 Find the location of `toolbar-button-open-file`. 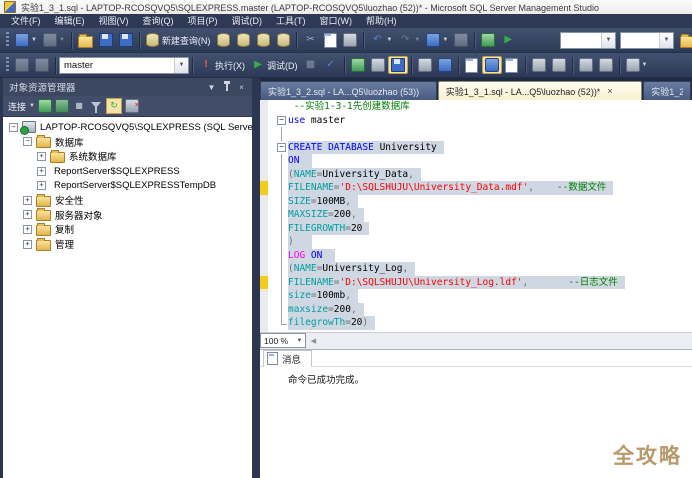

toolbar-button-open-file is located at coordinates (85, 40).